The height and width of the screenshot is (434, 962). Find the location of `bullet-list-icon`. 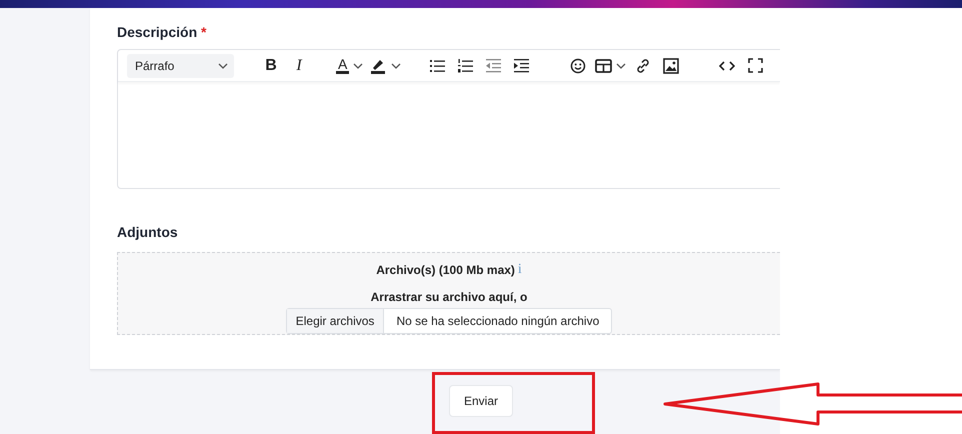

bullet-list-icon is located at coordinates (438, 65).